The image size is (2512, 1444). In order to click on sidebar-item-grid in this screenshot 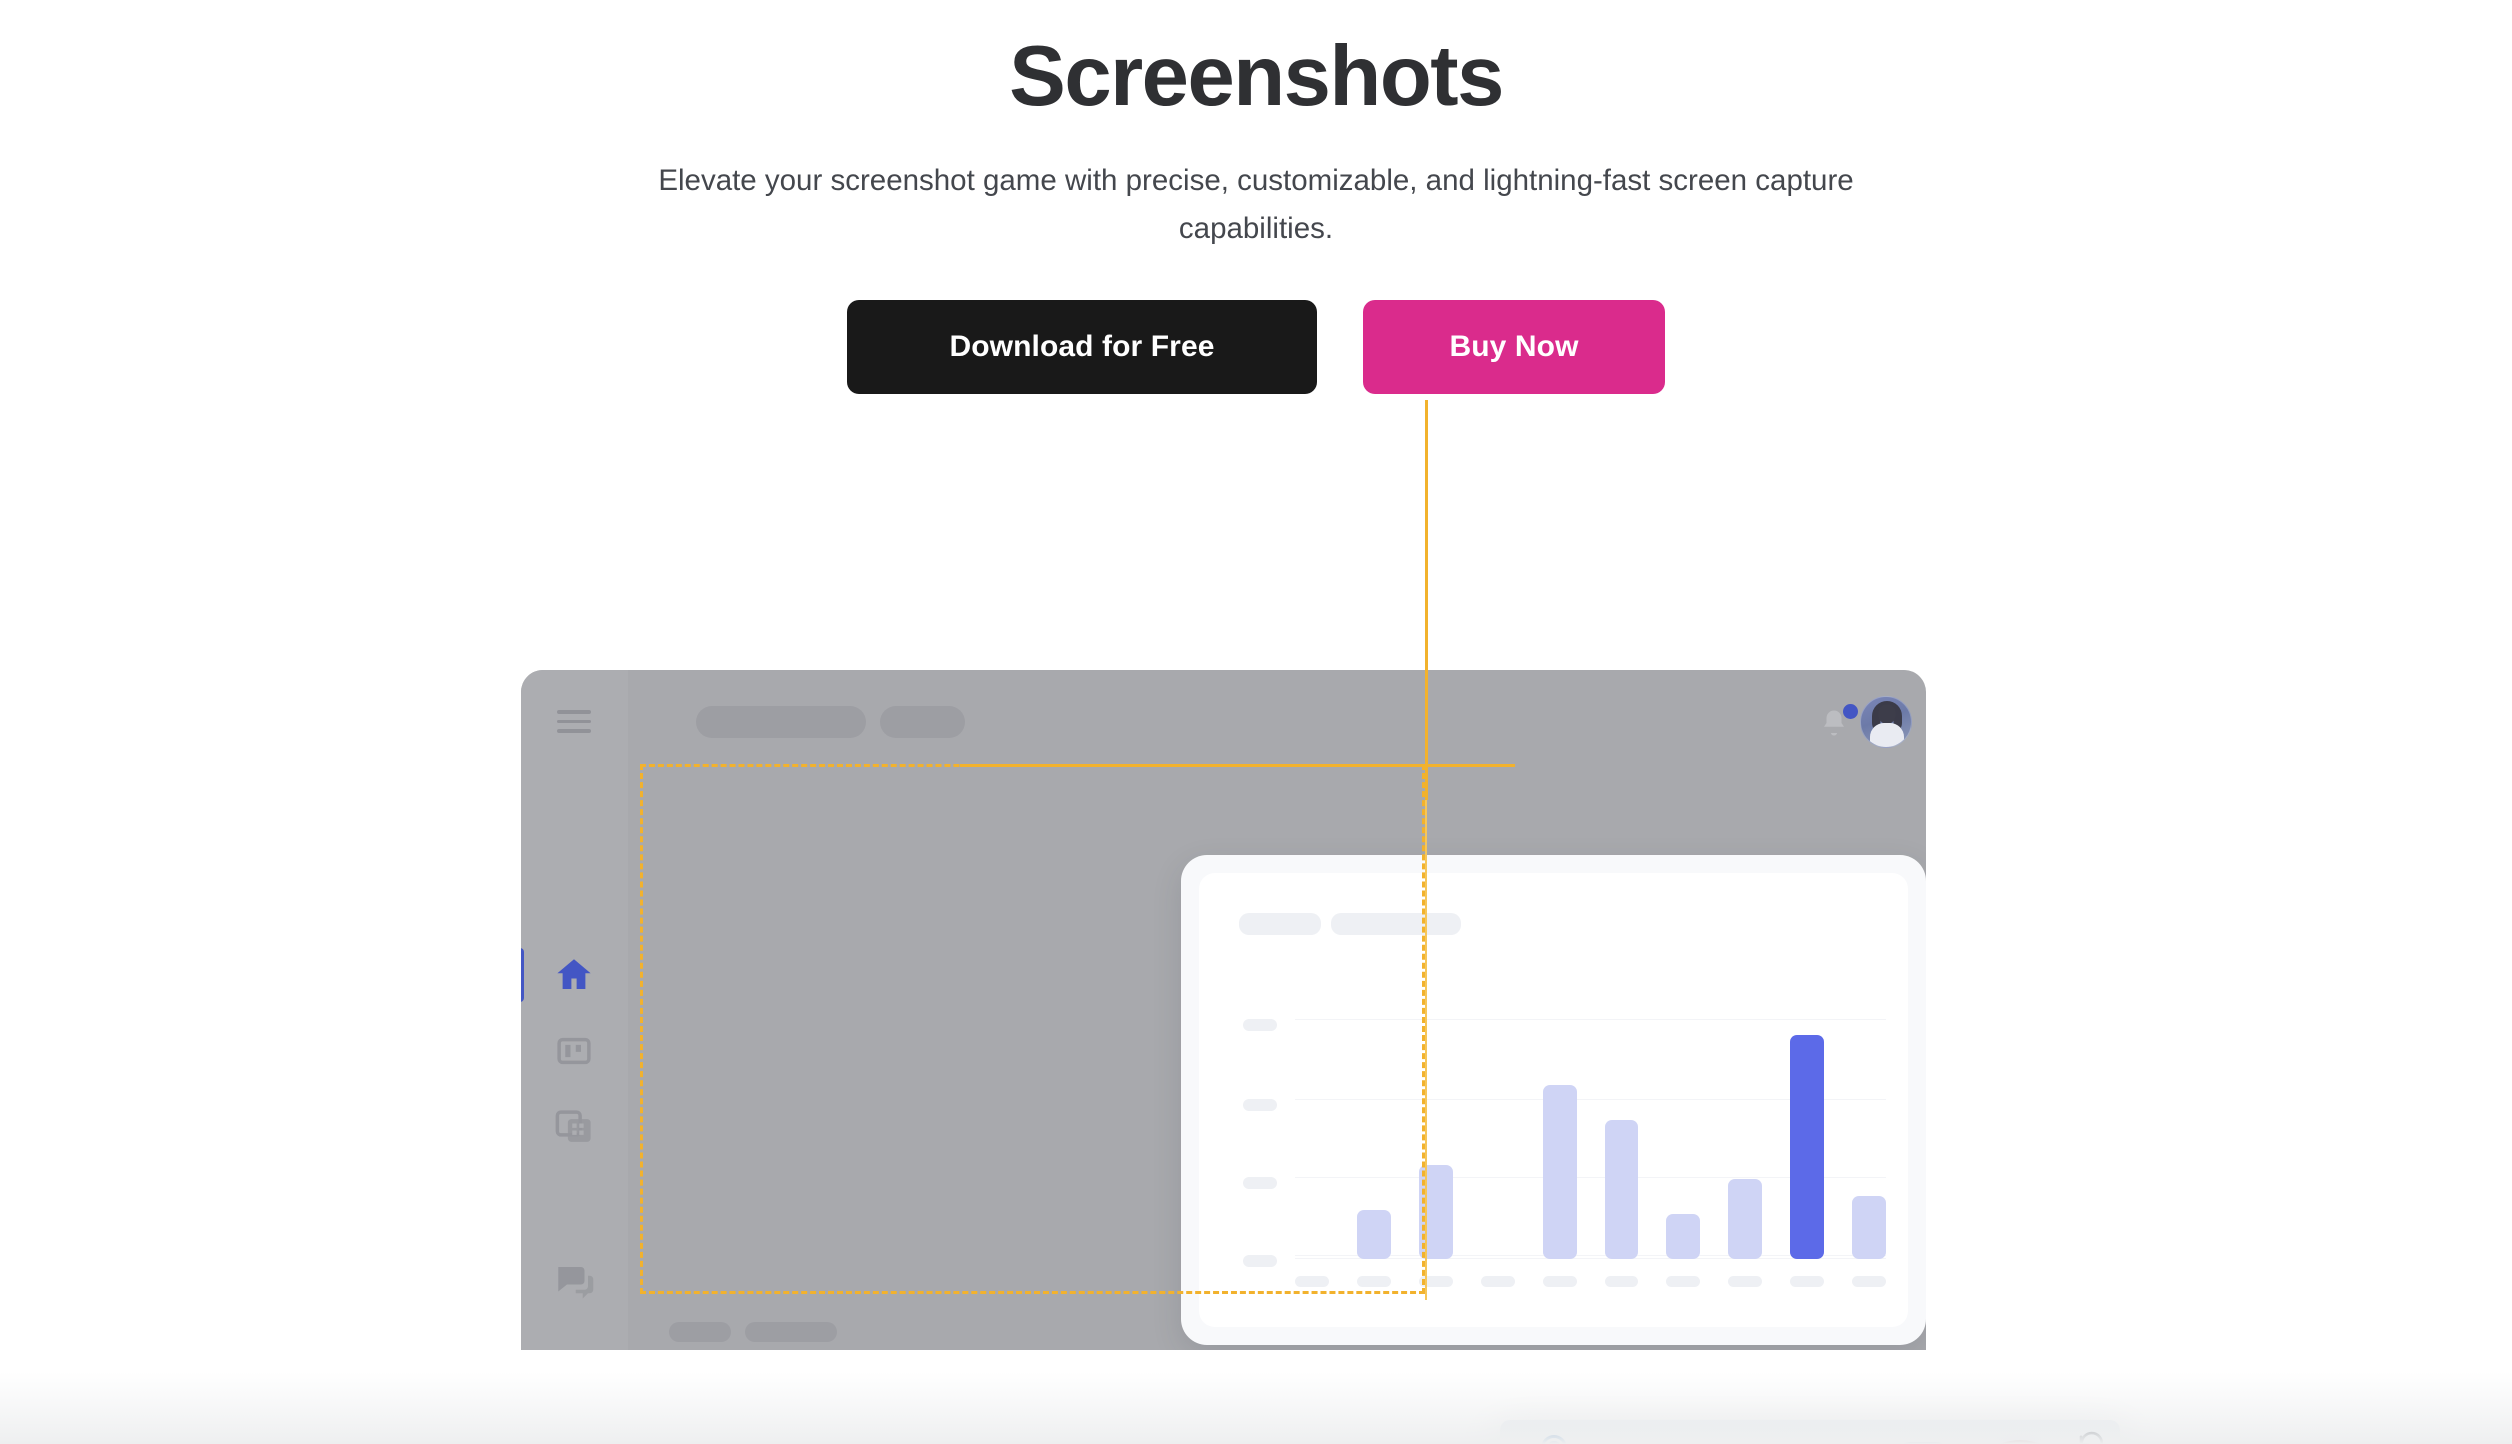, I will do `click(574, 1127)`.